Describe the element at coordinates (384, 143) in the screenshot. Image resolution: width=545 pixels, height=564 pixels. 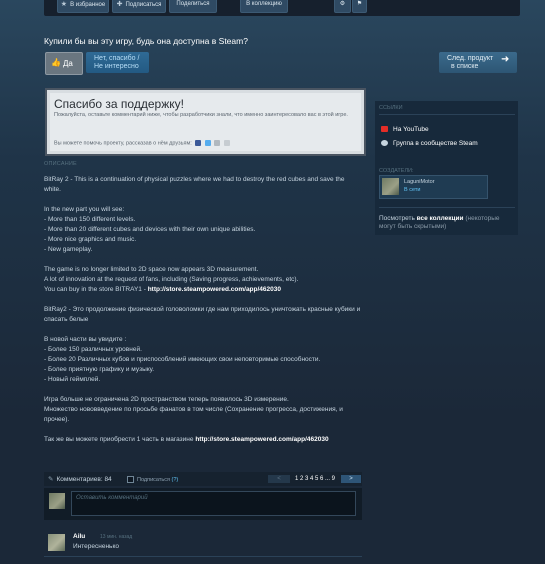
I see `steam-icon` at that location.